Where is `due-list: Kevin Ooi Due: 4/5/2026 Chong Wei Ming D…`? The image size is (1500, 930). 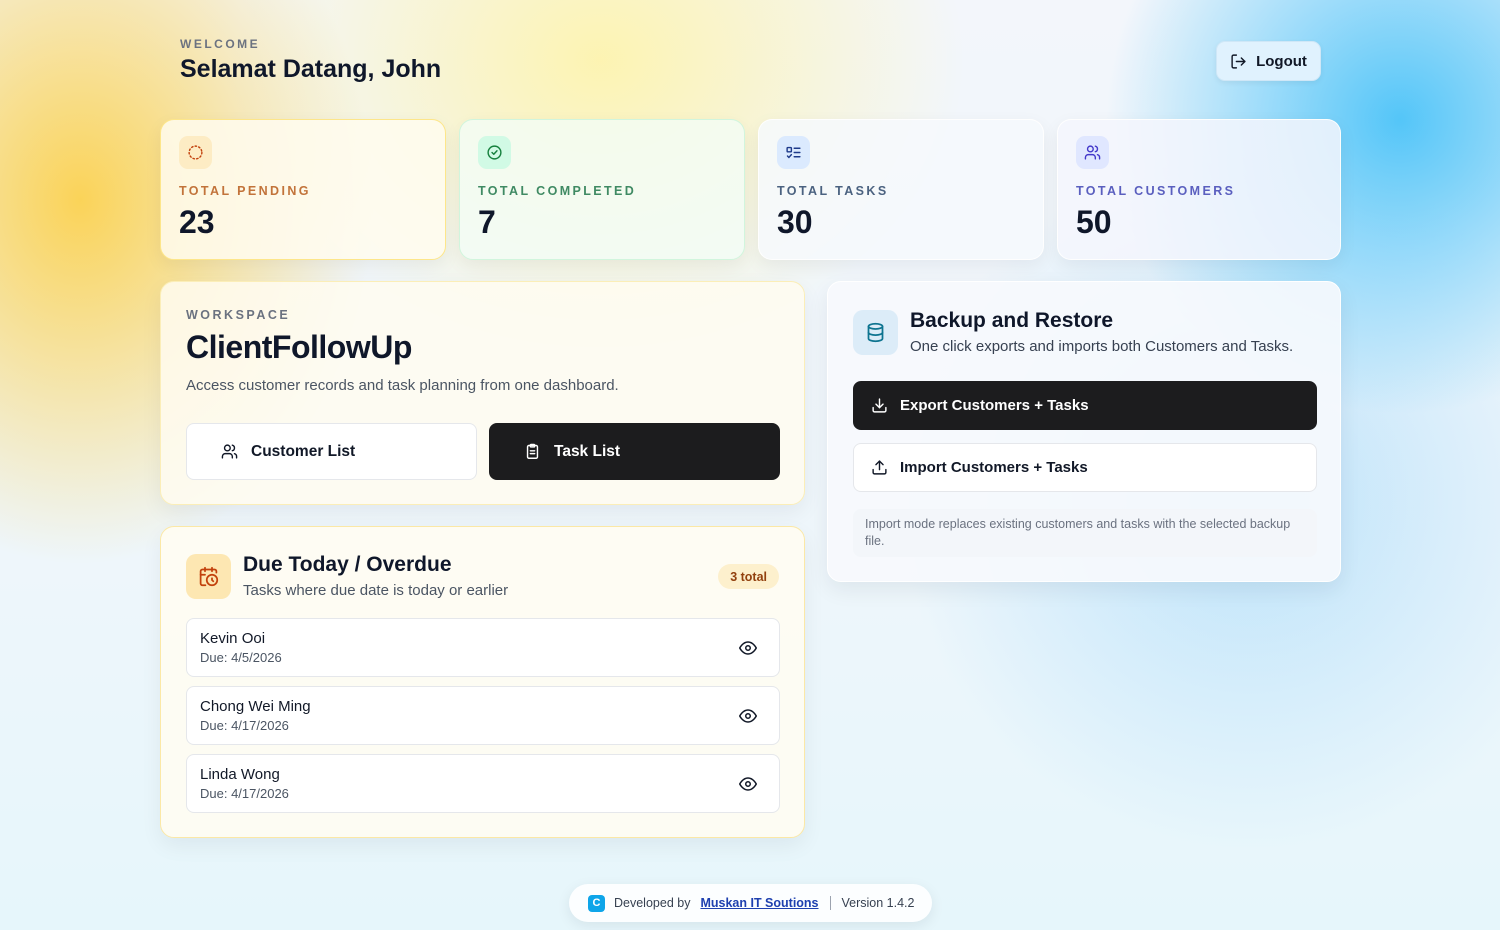
due-list: Kevin Ooi Due: 4/5/2026 Chong Wei Ming D… is located at coordinates (483, 720).